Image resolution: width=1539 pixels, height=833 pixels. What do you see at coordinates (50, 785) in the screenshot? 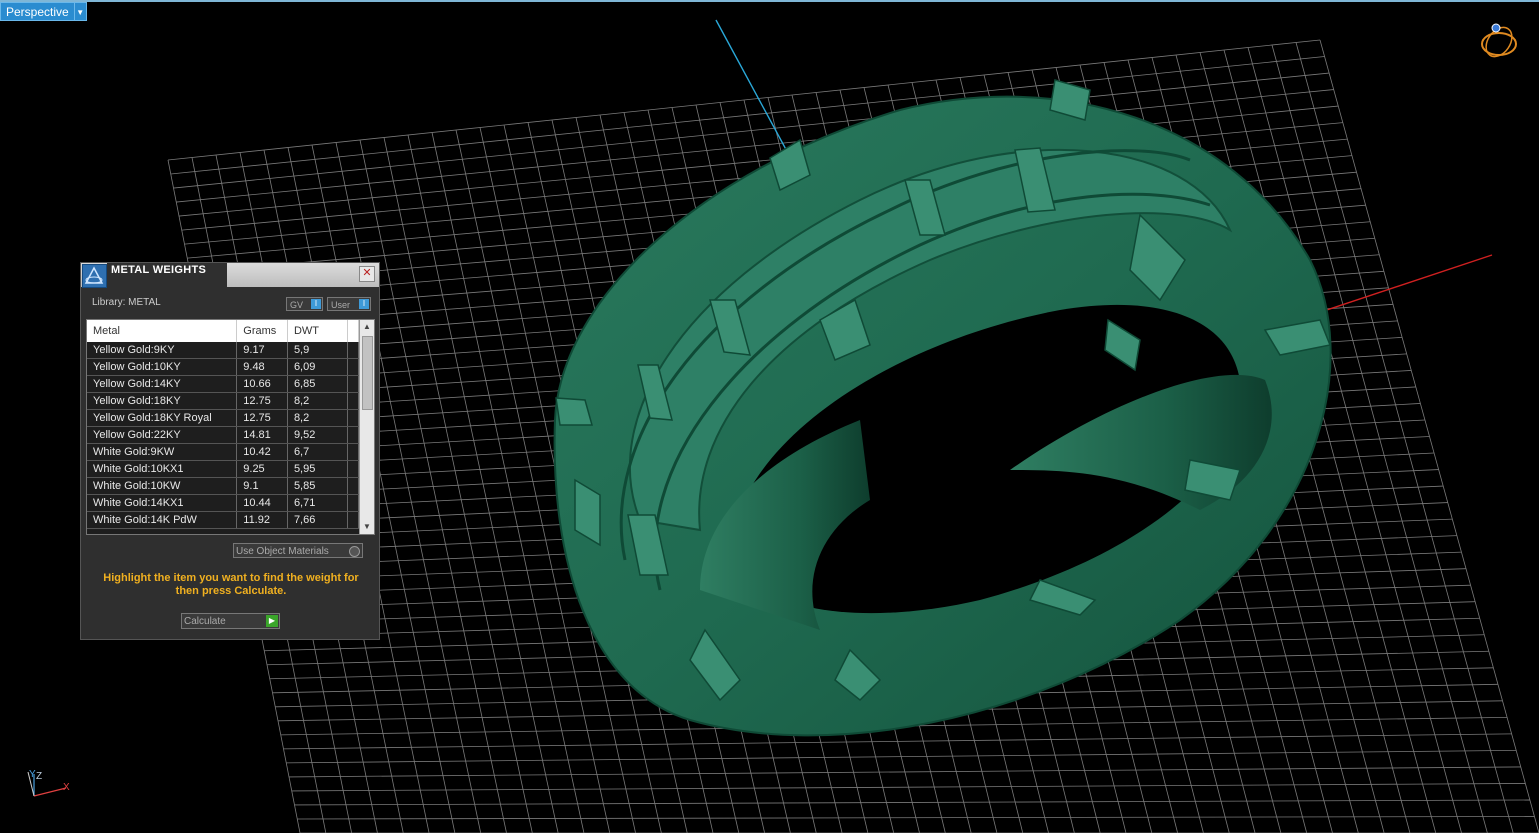
I see `axis-gizmo: Y Z X` at bounding box center [50, 785].